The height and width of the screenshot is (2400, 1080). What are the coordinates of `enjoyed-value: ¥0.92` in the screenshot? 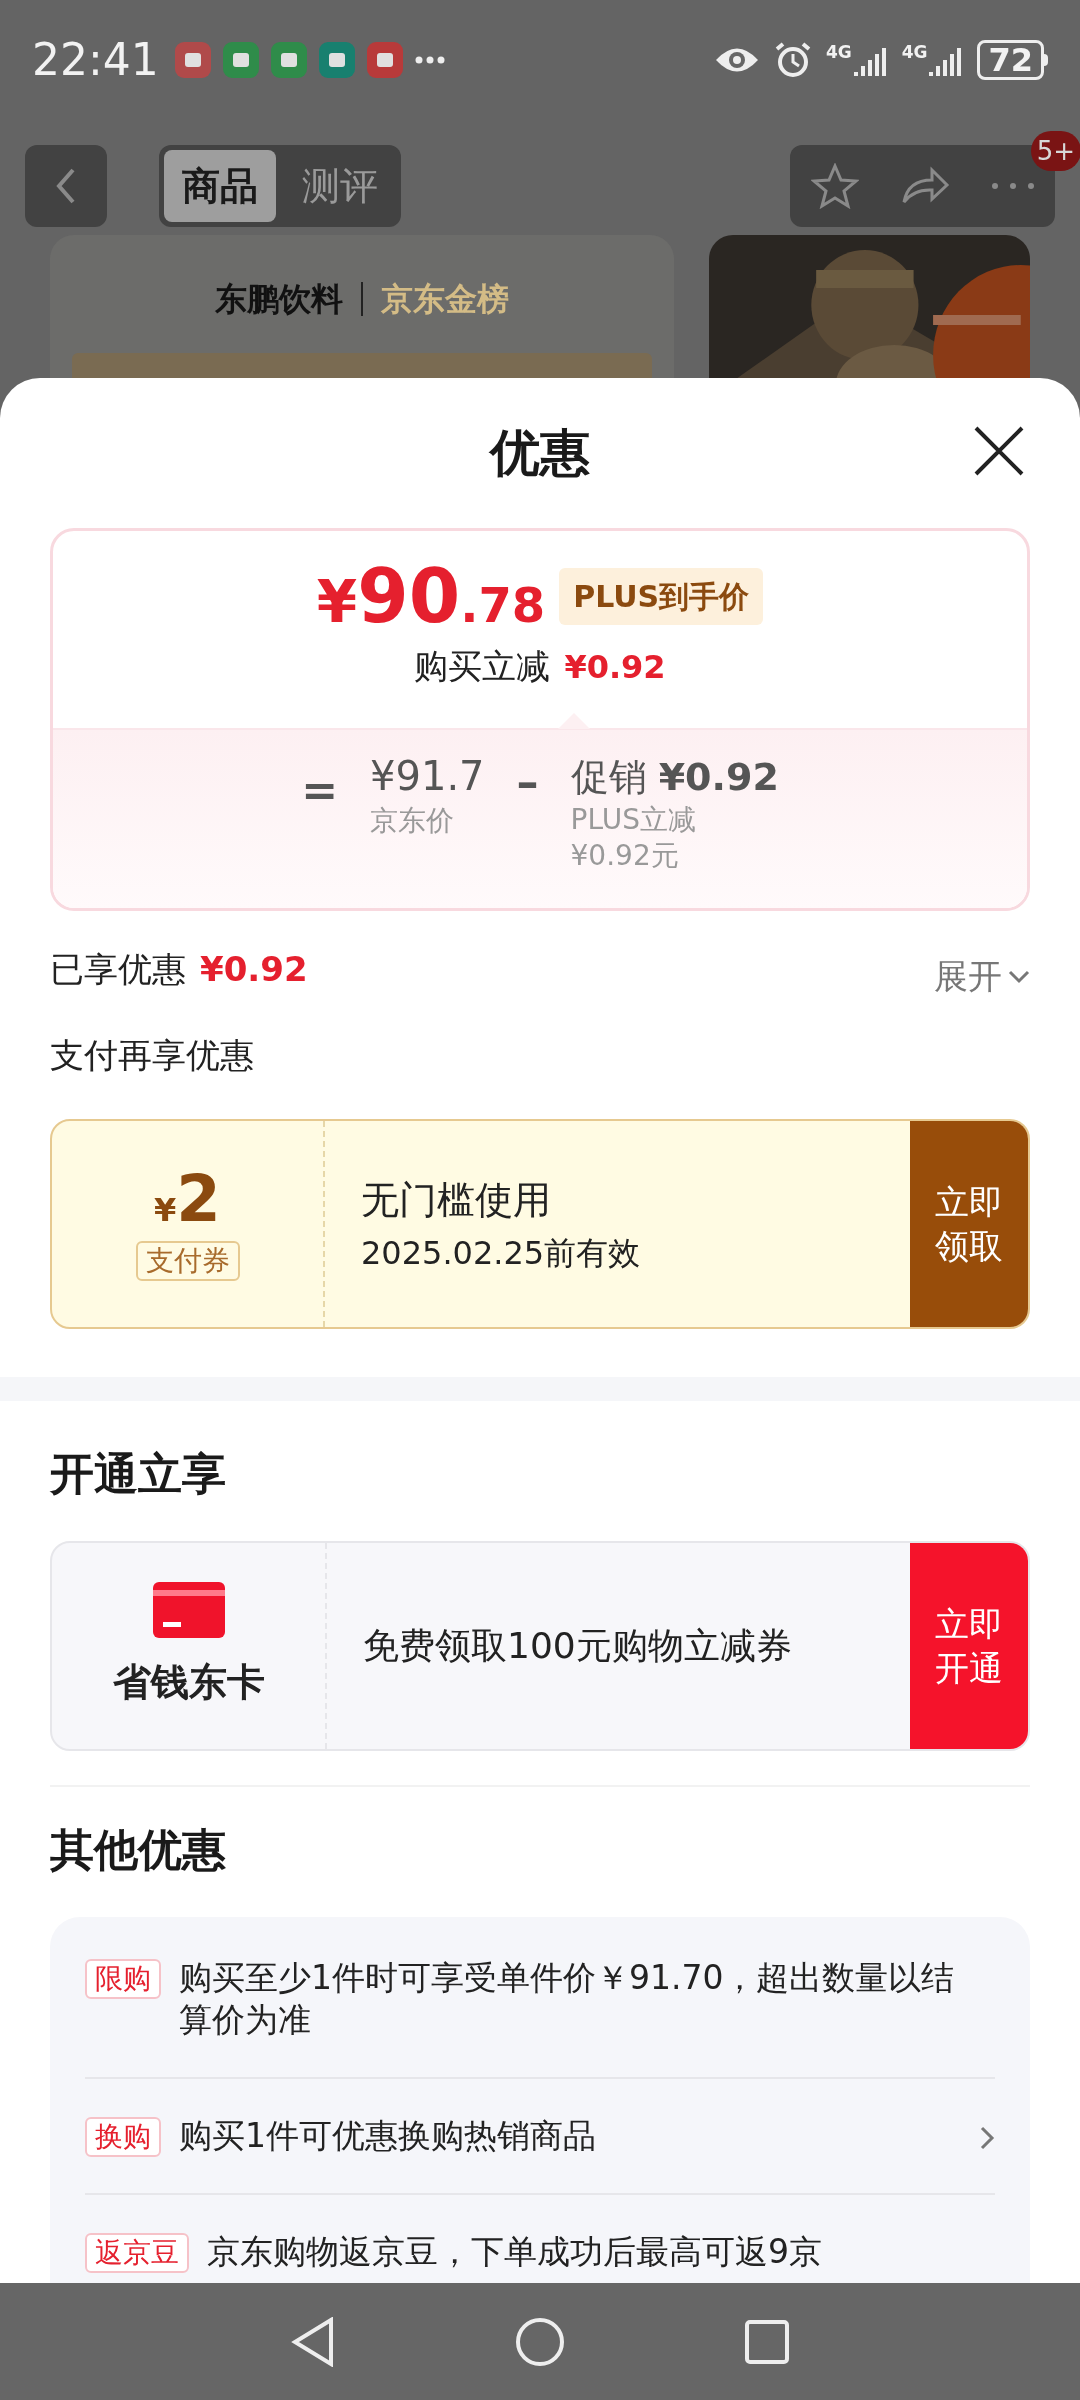 It's located at (254, 969).